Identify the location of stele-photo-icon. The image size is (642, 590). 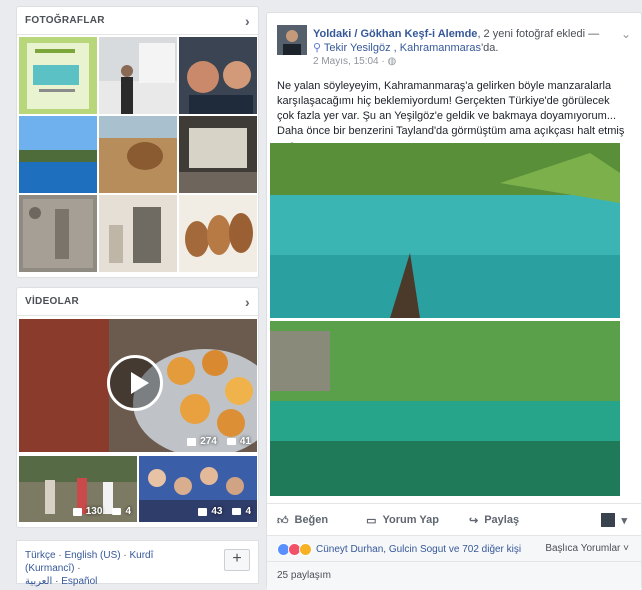
(138, 233).